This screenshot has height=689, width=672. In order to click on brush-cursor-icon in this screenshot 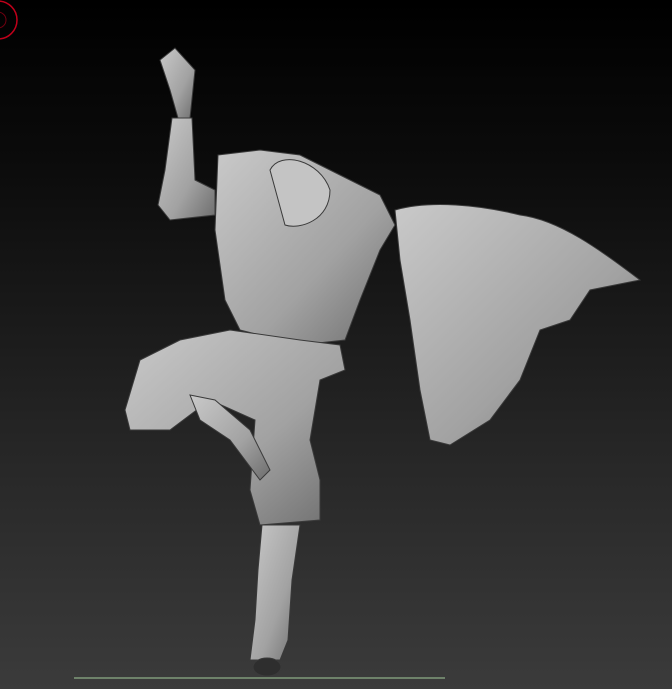, I will do `click(9, 20)`.